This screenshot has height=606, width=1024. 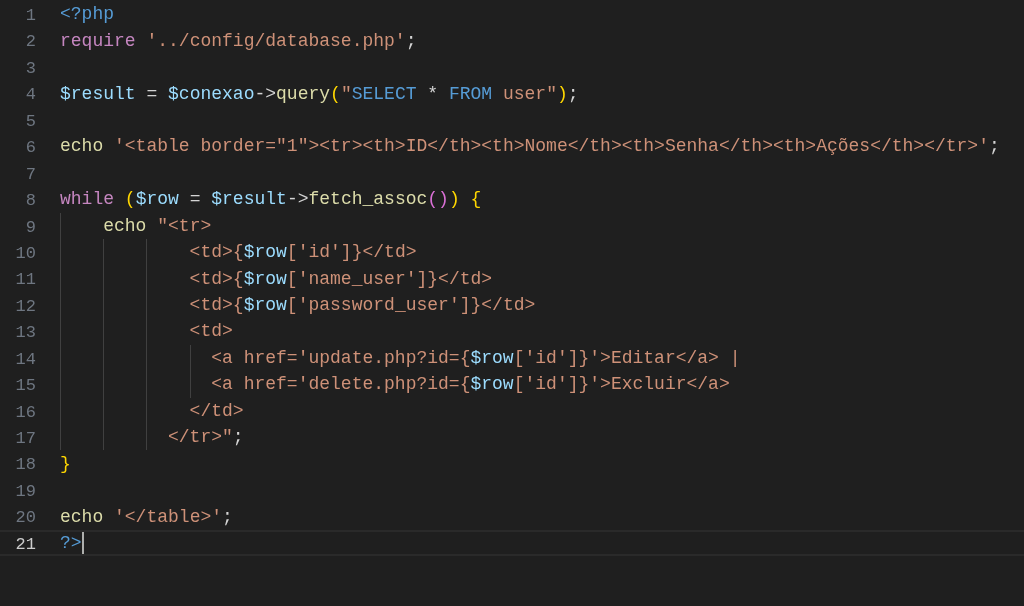 I want to click on line-number: 2, so click(x=30, y=41).